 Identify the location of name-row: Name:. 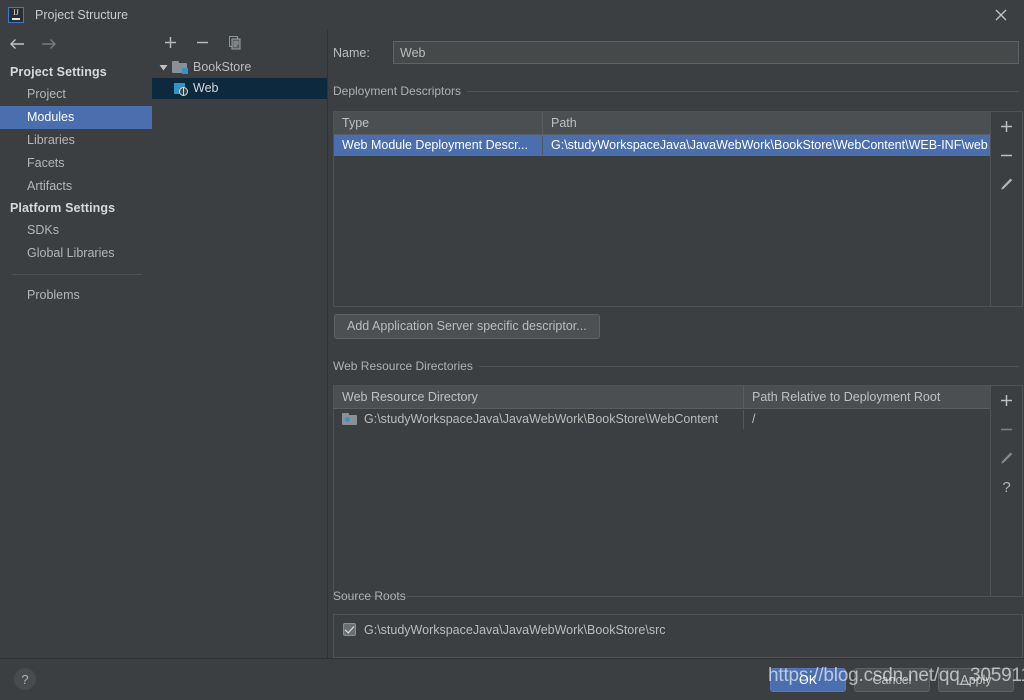
(676, 52).